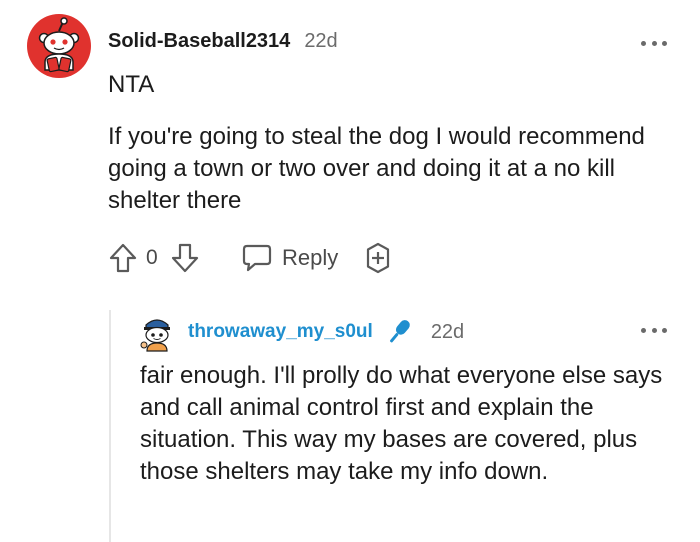 The image size is (700, 542). Describe the element at coordinates (123, 258) in the screenshot. I see `upvote-icon` at that location.